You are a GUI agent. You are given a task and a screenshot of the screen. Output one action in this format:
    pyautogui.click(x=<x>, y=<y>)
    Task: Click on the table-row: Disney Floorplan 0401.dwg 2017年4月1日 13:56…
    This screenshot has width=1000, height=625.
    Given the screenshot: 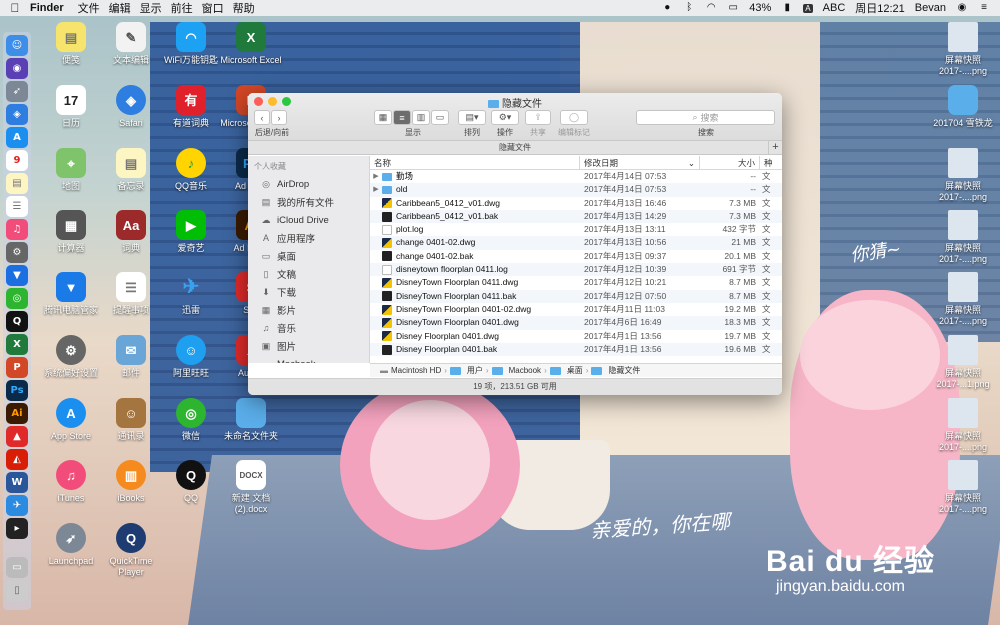 What is the action you would take?
    pyautogui.click(x=576, y=336)
    